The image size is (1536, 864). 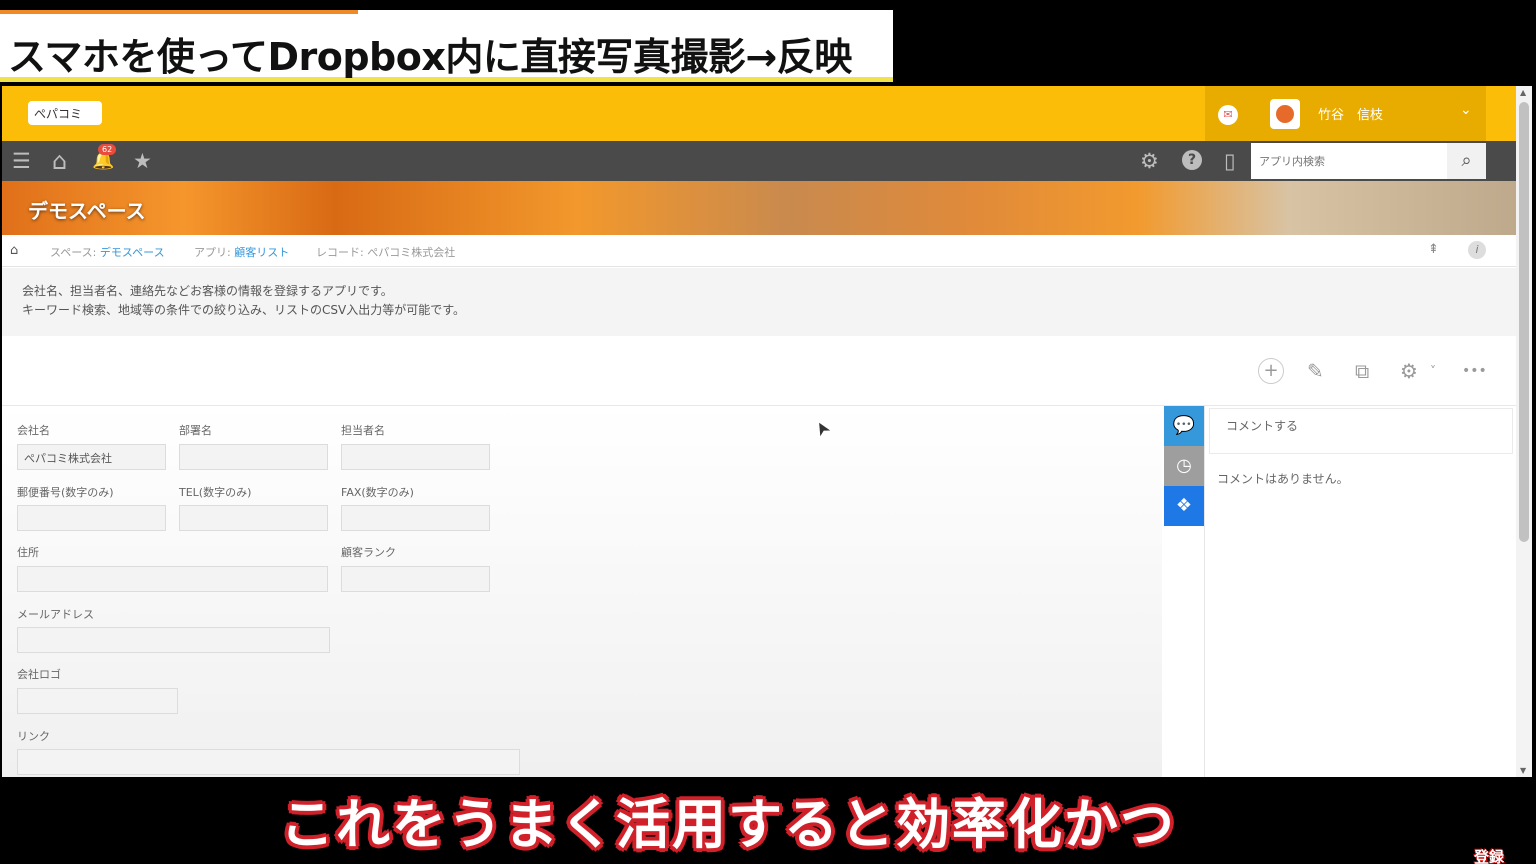 I want to click on dropbox-tab-icon: ❖, so click(x=1184, y=506).